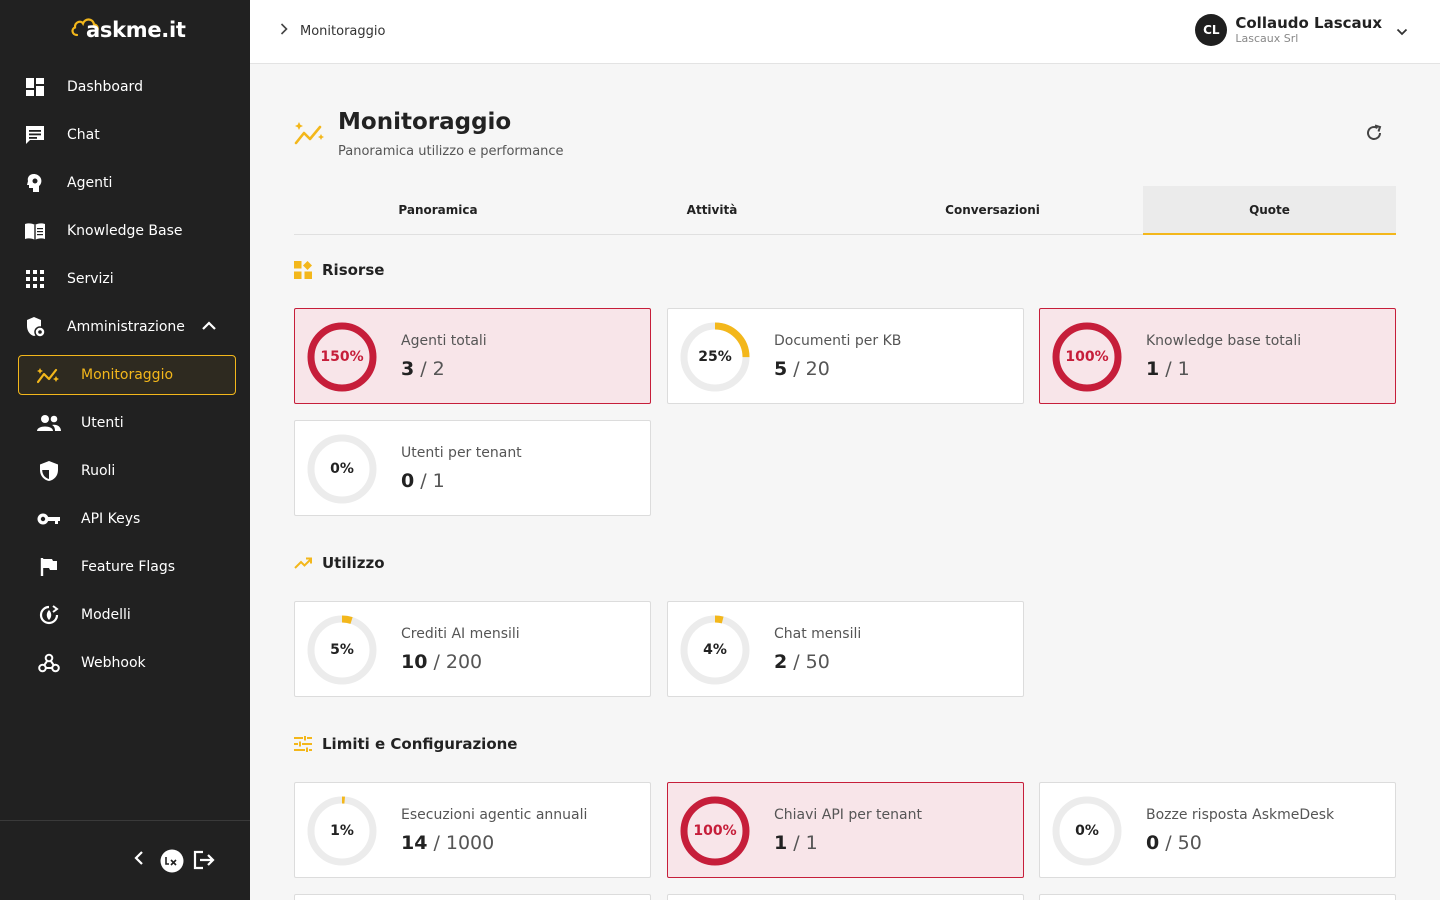 Image resolution: width=1440 pixels, height=900 pixels. What do you see at coordinates (49, 663) in the screenshot?
I see `webhook-icon` at bounding box center [49, 663].